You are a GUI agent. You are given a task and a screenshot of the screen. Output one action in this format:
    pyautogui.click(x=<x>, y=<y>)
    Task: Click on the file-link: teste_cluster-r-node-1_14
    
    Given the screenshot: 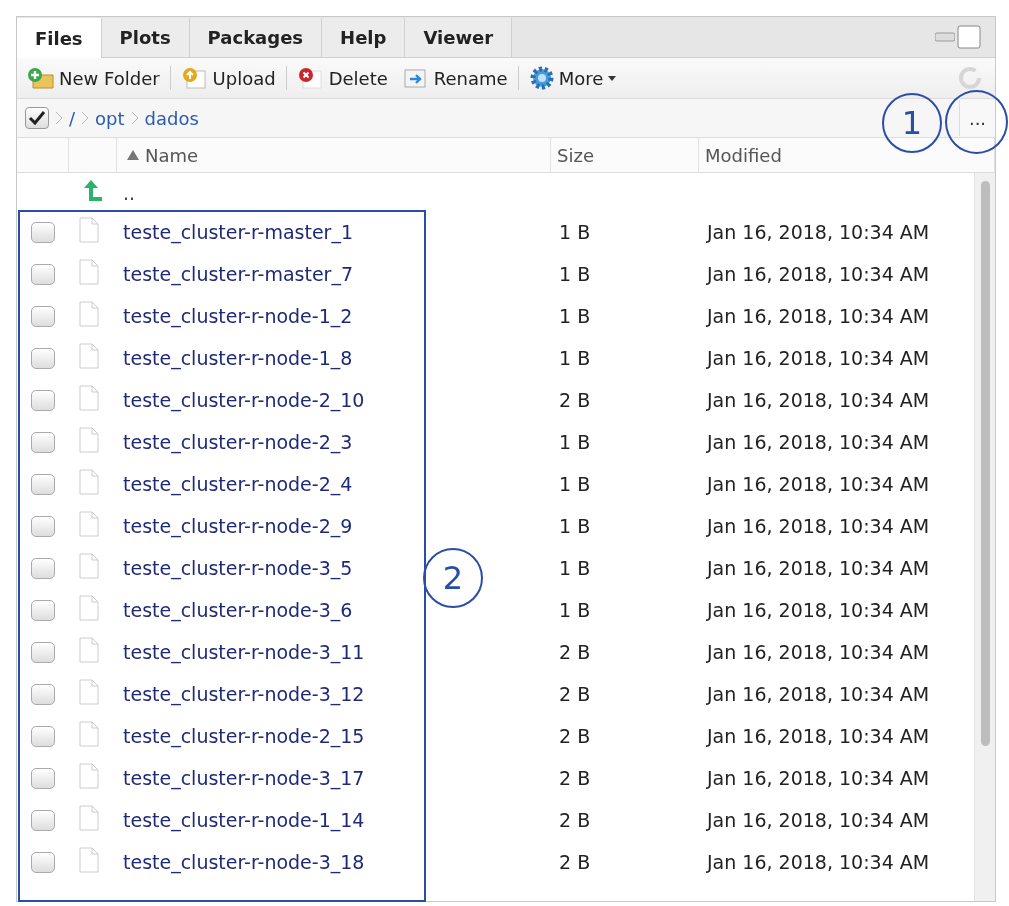 What is the action you would take?
    pyautogui.click(x=244, y=820)
    